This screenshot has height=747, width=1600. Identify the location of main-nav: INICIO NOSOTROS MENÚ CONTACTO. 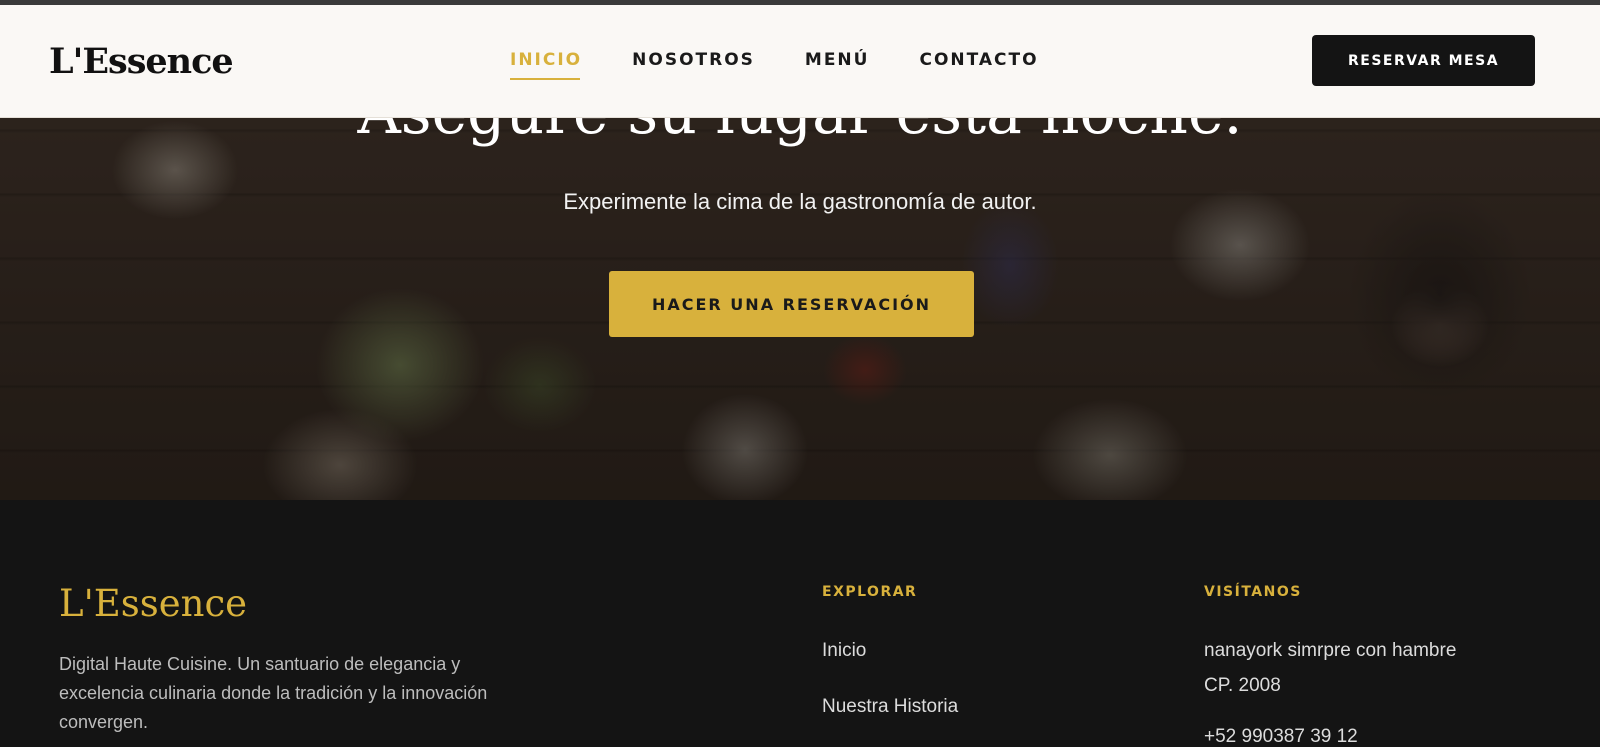
(774, 65).